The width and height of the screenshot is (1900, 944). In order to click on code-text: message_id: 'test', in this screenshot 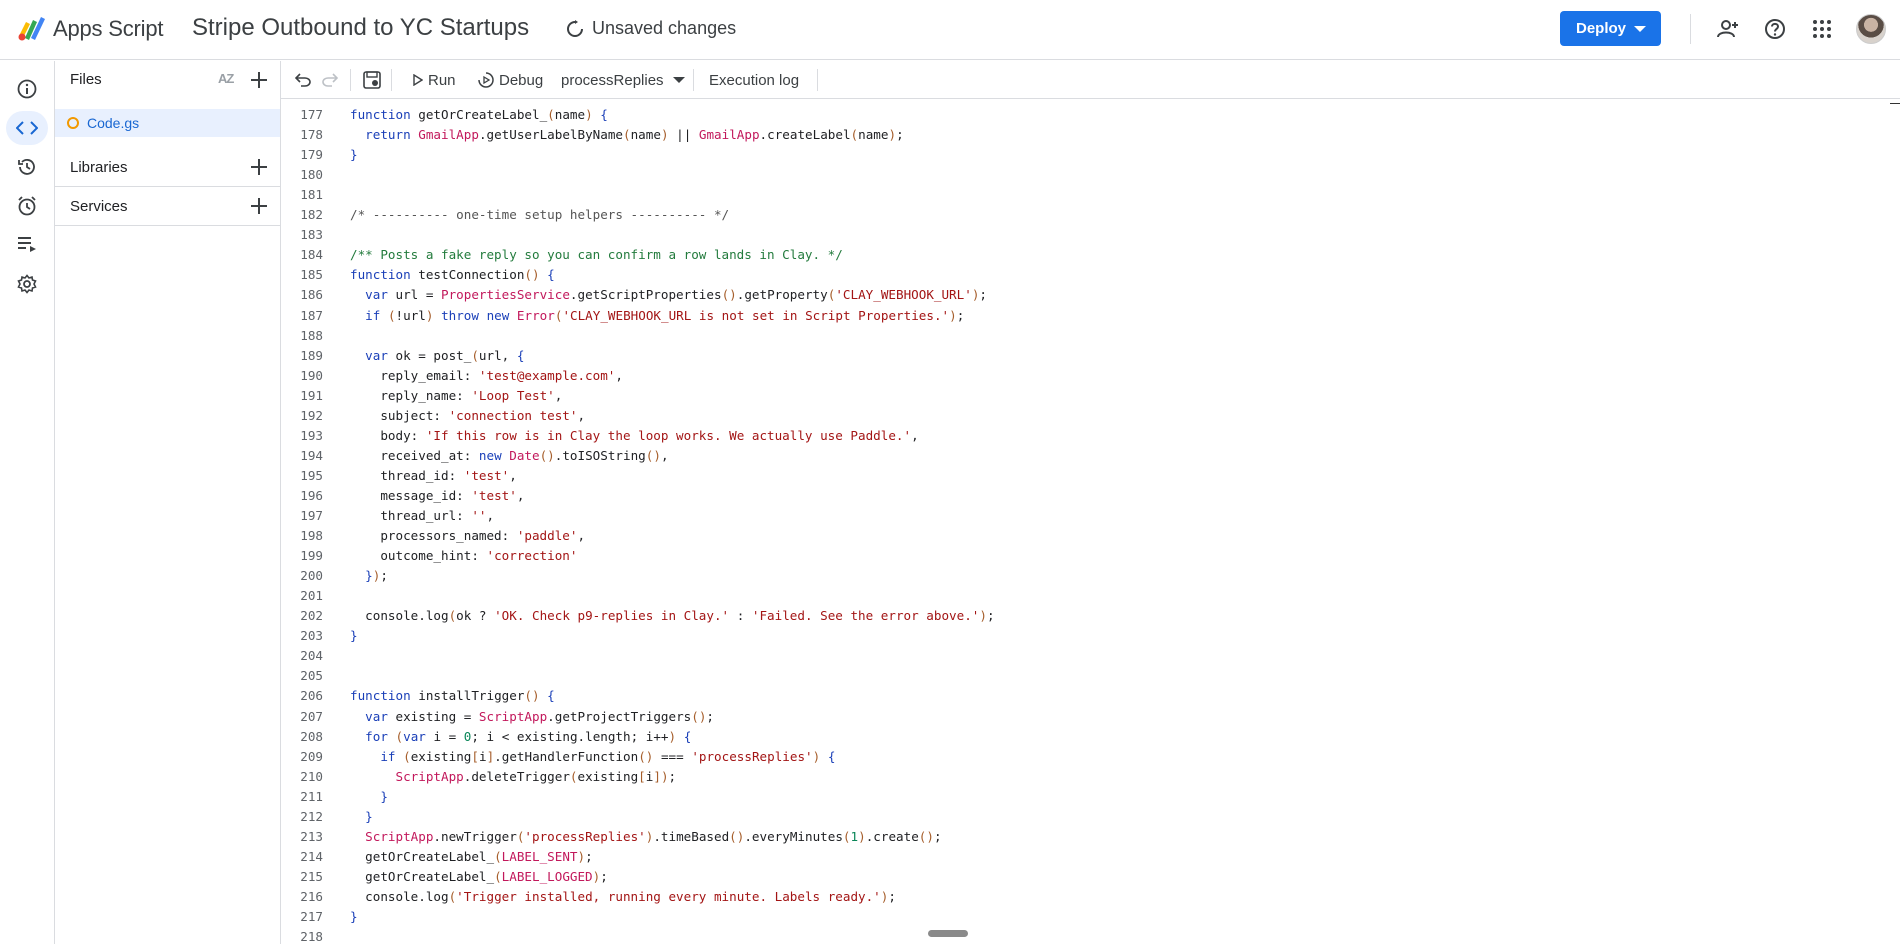, I will do `click(437, 496)`.